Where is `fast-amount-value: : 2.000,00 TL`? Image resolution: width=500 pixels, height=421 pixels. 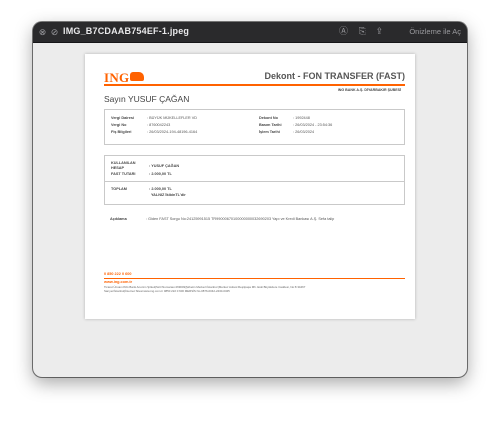
fast-amount-value: : 2.000,00 TL is located at coordinates (160, 174).